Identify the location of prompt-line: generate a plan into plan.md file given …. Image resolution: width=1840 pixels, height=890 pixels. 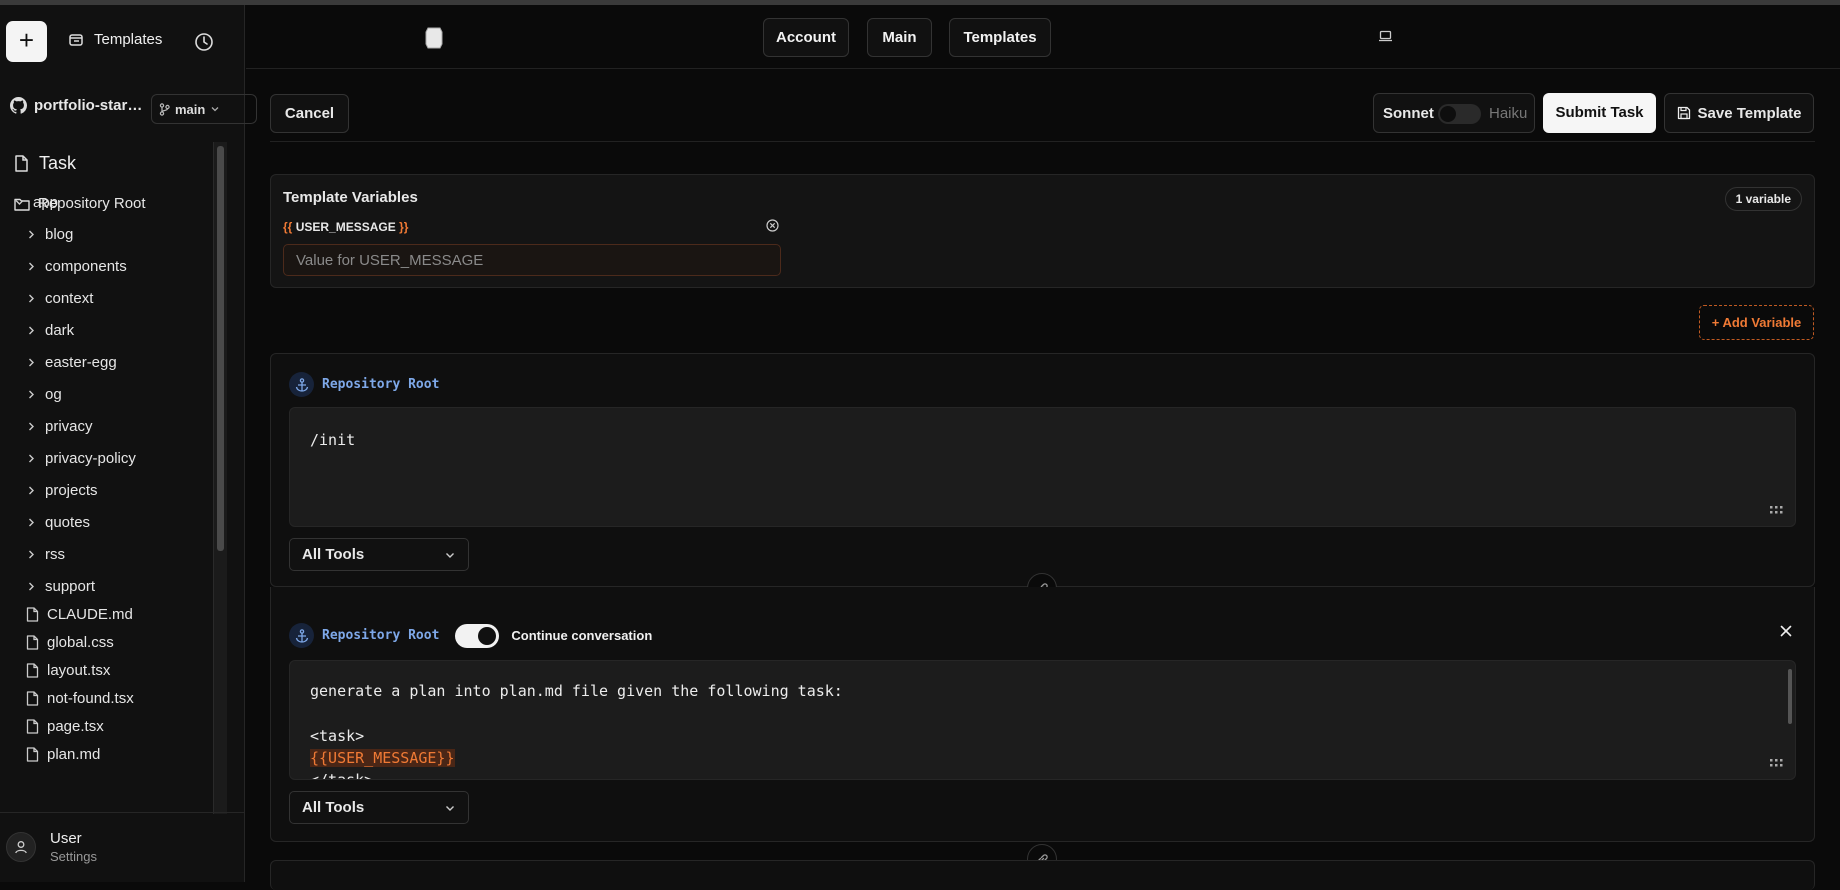
(576, 691).